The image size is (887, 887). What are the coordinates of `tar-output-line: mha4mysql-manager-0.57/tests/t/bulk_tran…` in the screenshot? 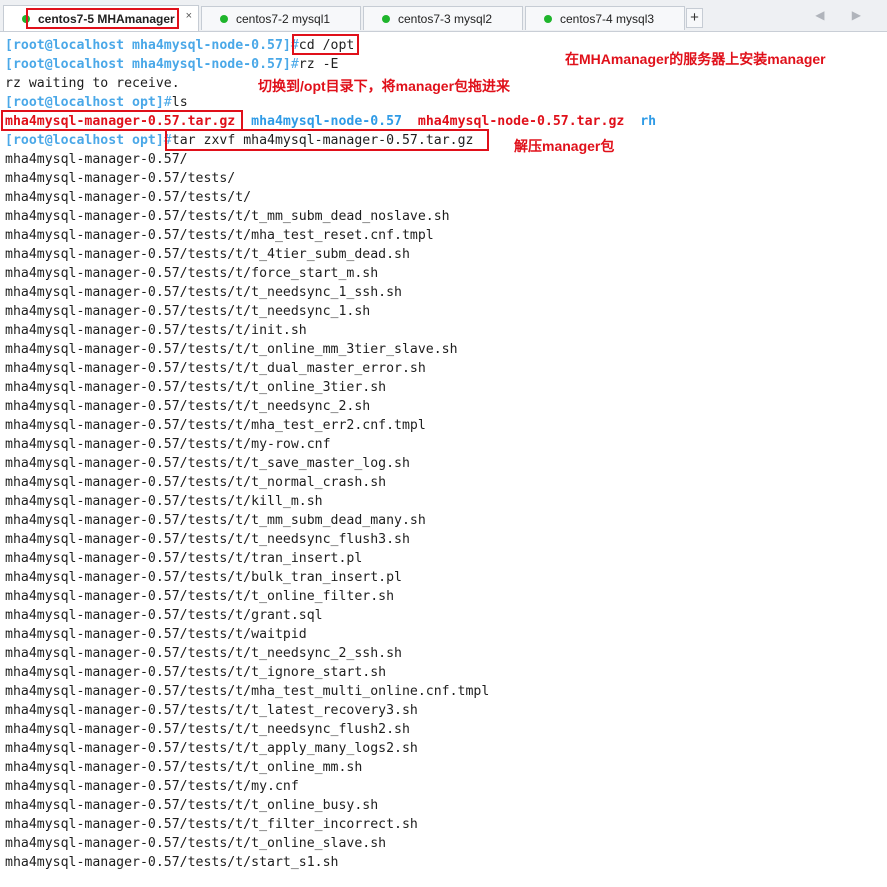 It's located at (203, 577).